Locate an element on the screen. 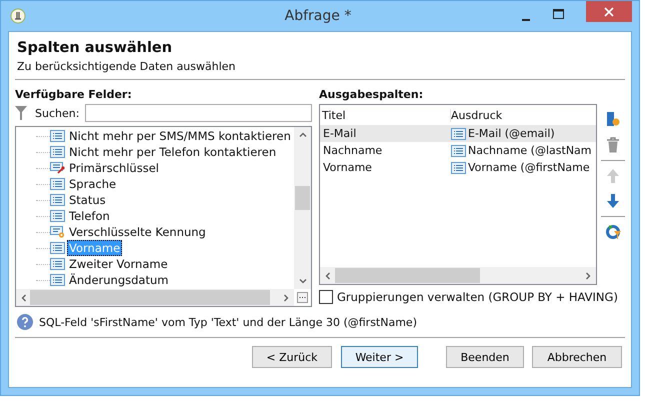 The image size is (646, 401). trash-icon is located at coordinates (613, 145).